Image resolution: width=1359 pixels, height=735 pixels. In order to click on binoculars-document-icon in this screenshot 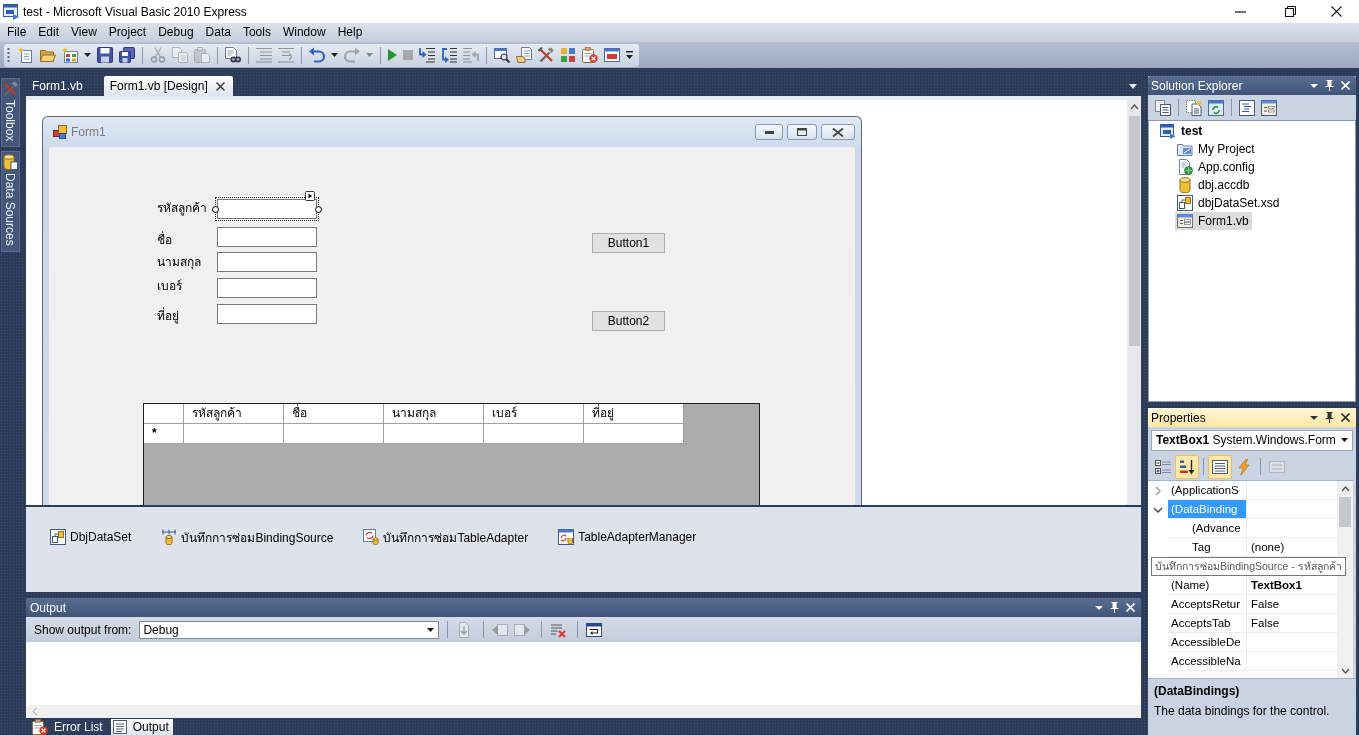, I will do `click(233, 55)`.